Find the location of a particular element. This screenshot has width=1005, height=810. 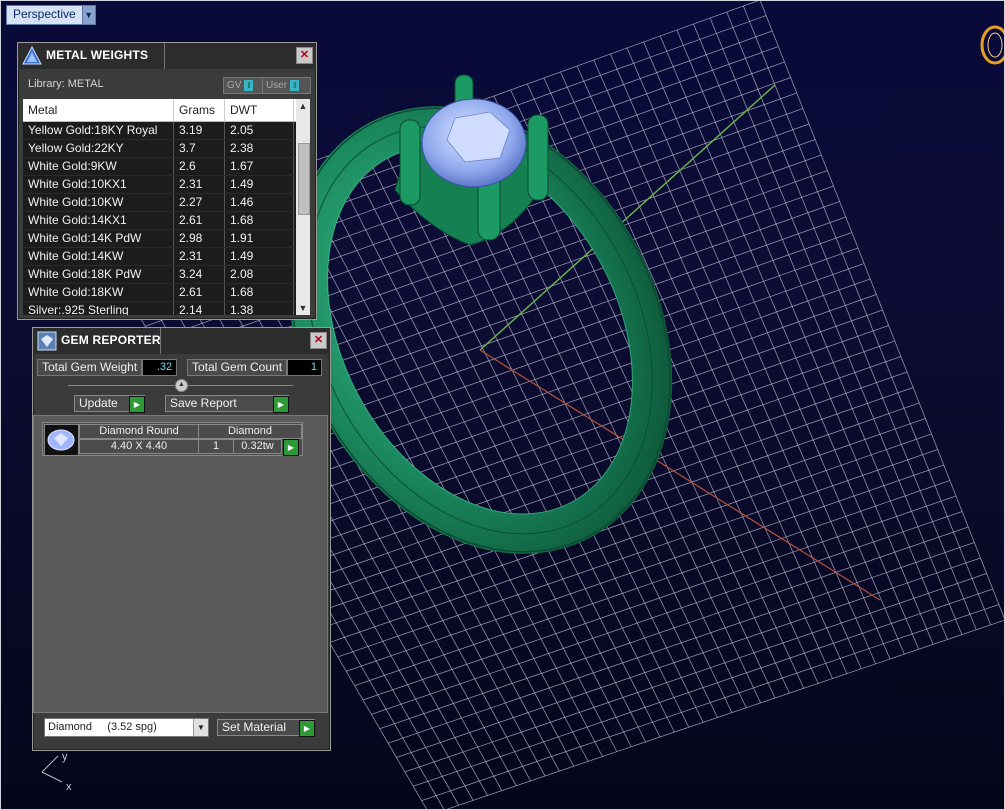

metal-weights-icon is located at coordinates (32, 55).